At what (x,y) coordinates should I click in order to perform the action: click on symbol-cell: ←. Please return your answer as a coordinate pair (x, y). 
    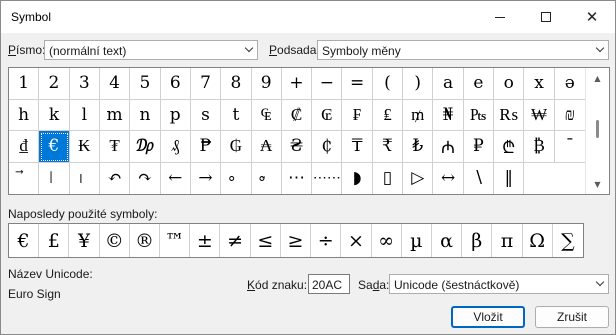
    Looking at the image, I should click on (176, 178).